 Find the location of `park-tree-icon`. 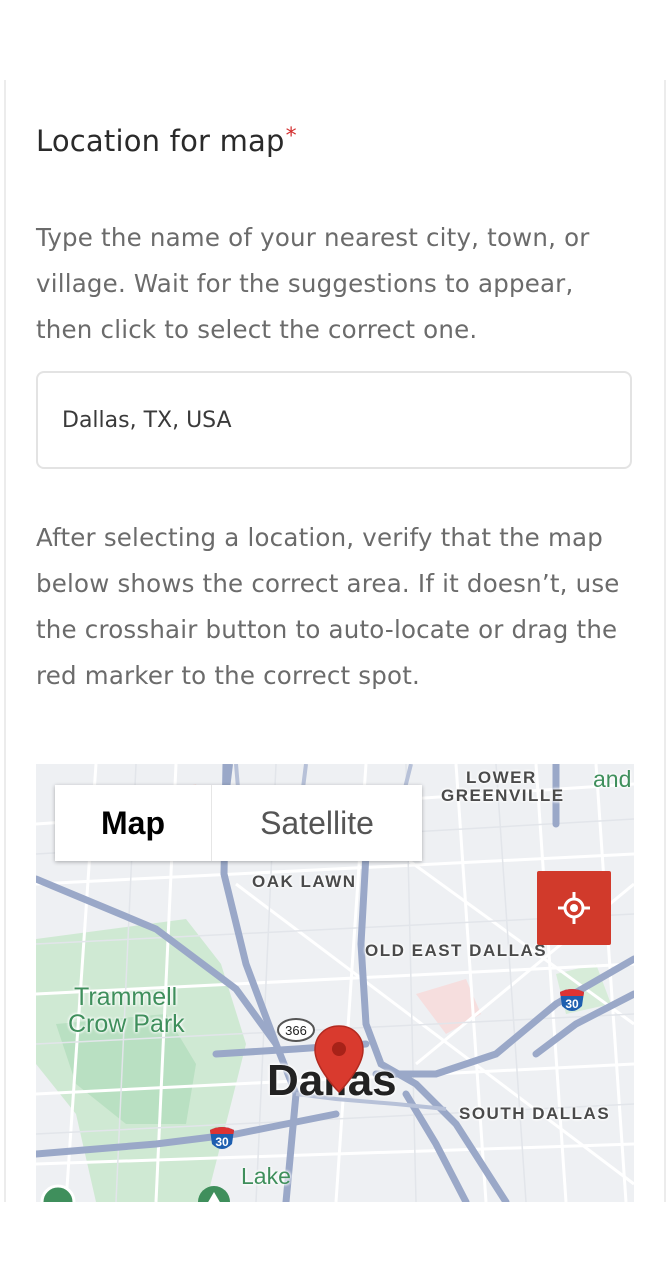

park-tree-icon is located at coordinates (214, 1193).